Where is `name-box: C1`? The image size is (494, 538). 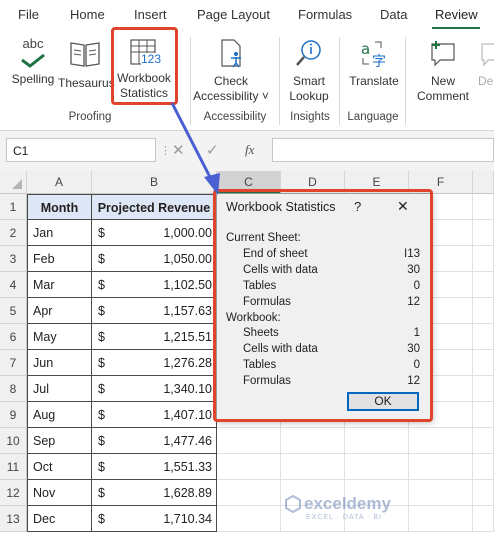
name-box: C1 is located at coordinates (81, 150).